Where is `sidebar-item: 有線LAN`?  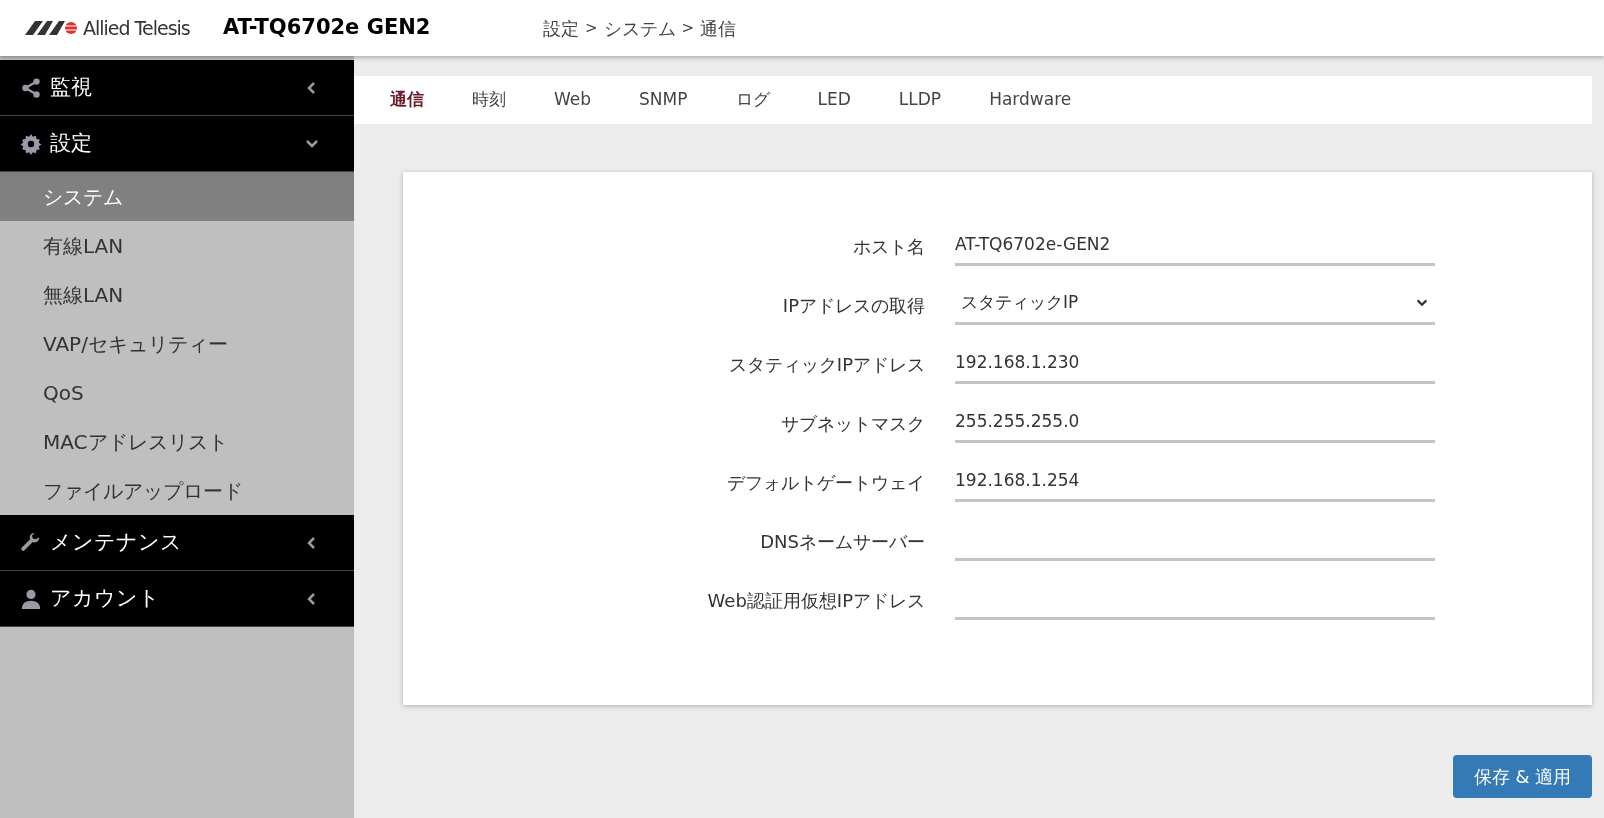
sidebar-item: 有線LAN is located at coordinates (177, 245).